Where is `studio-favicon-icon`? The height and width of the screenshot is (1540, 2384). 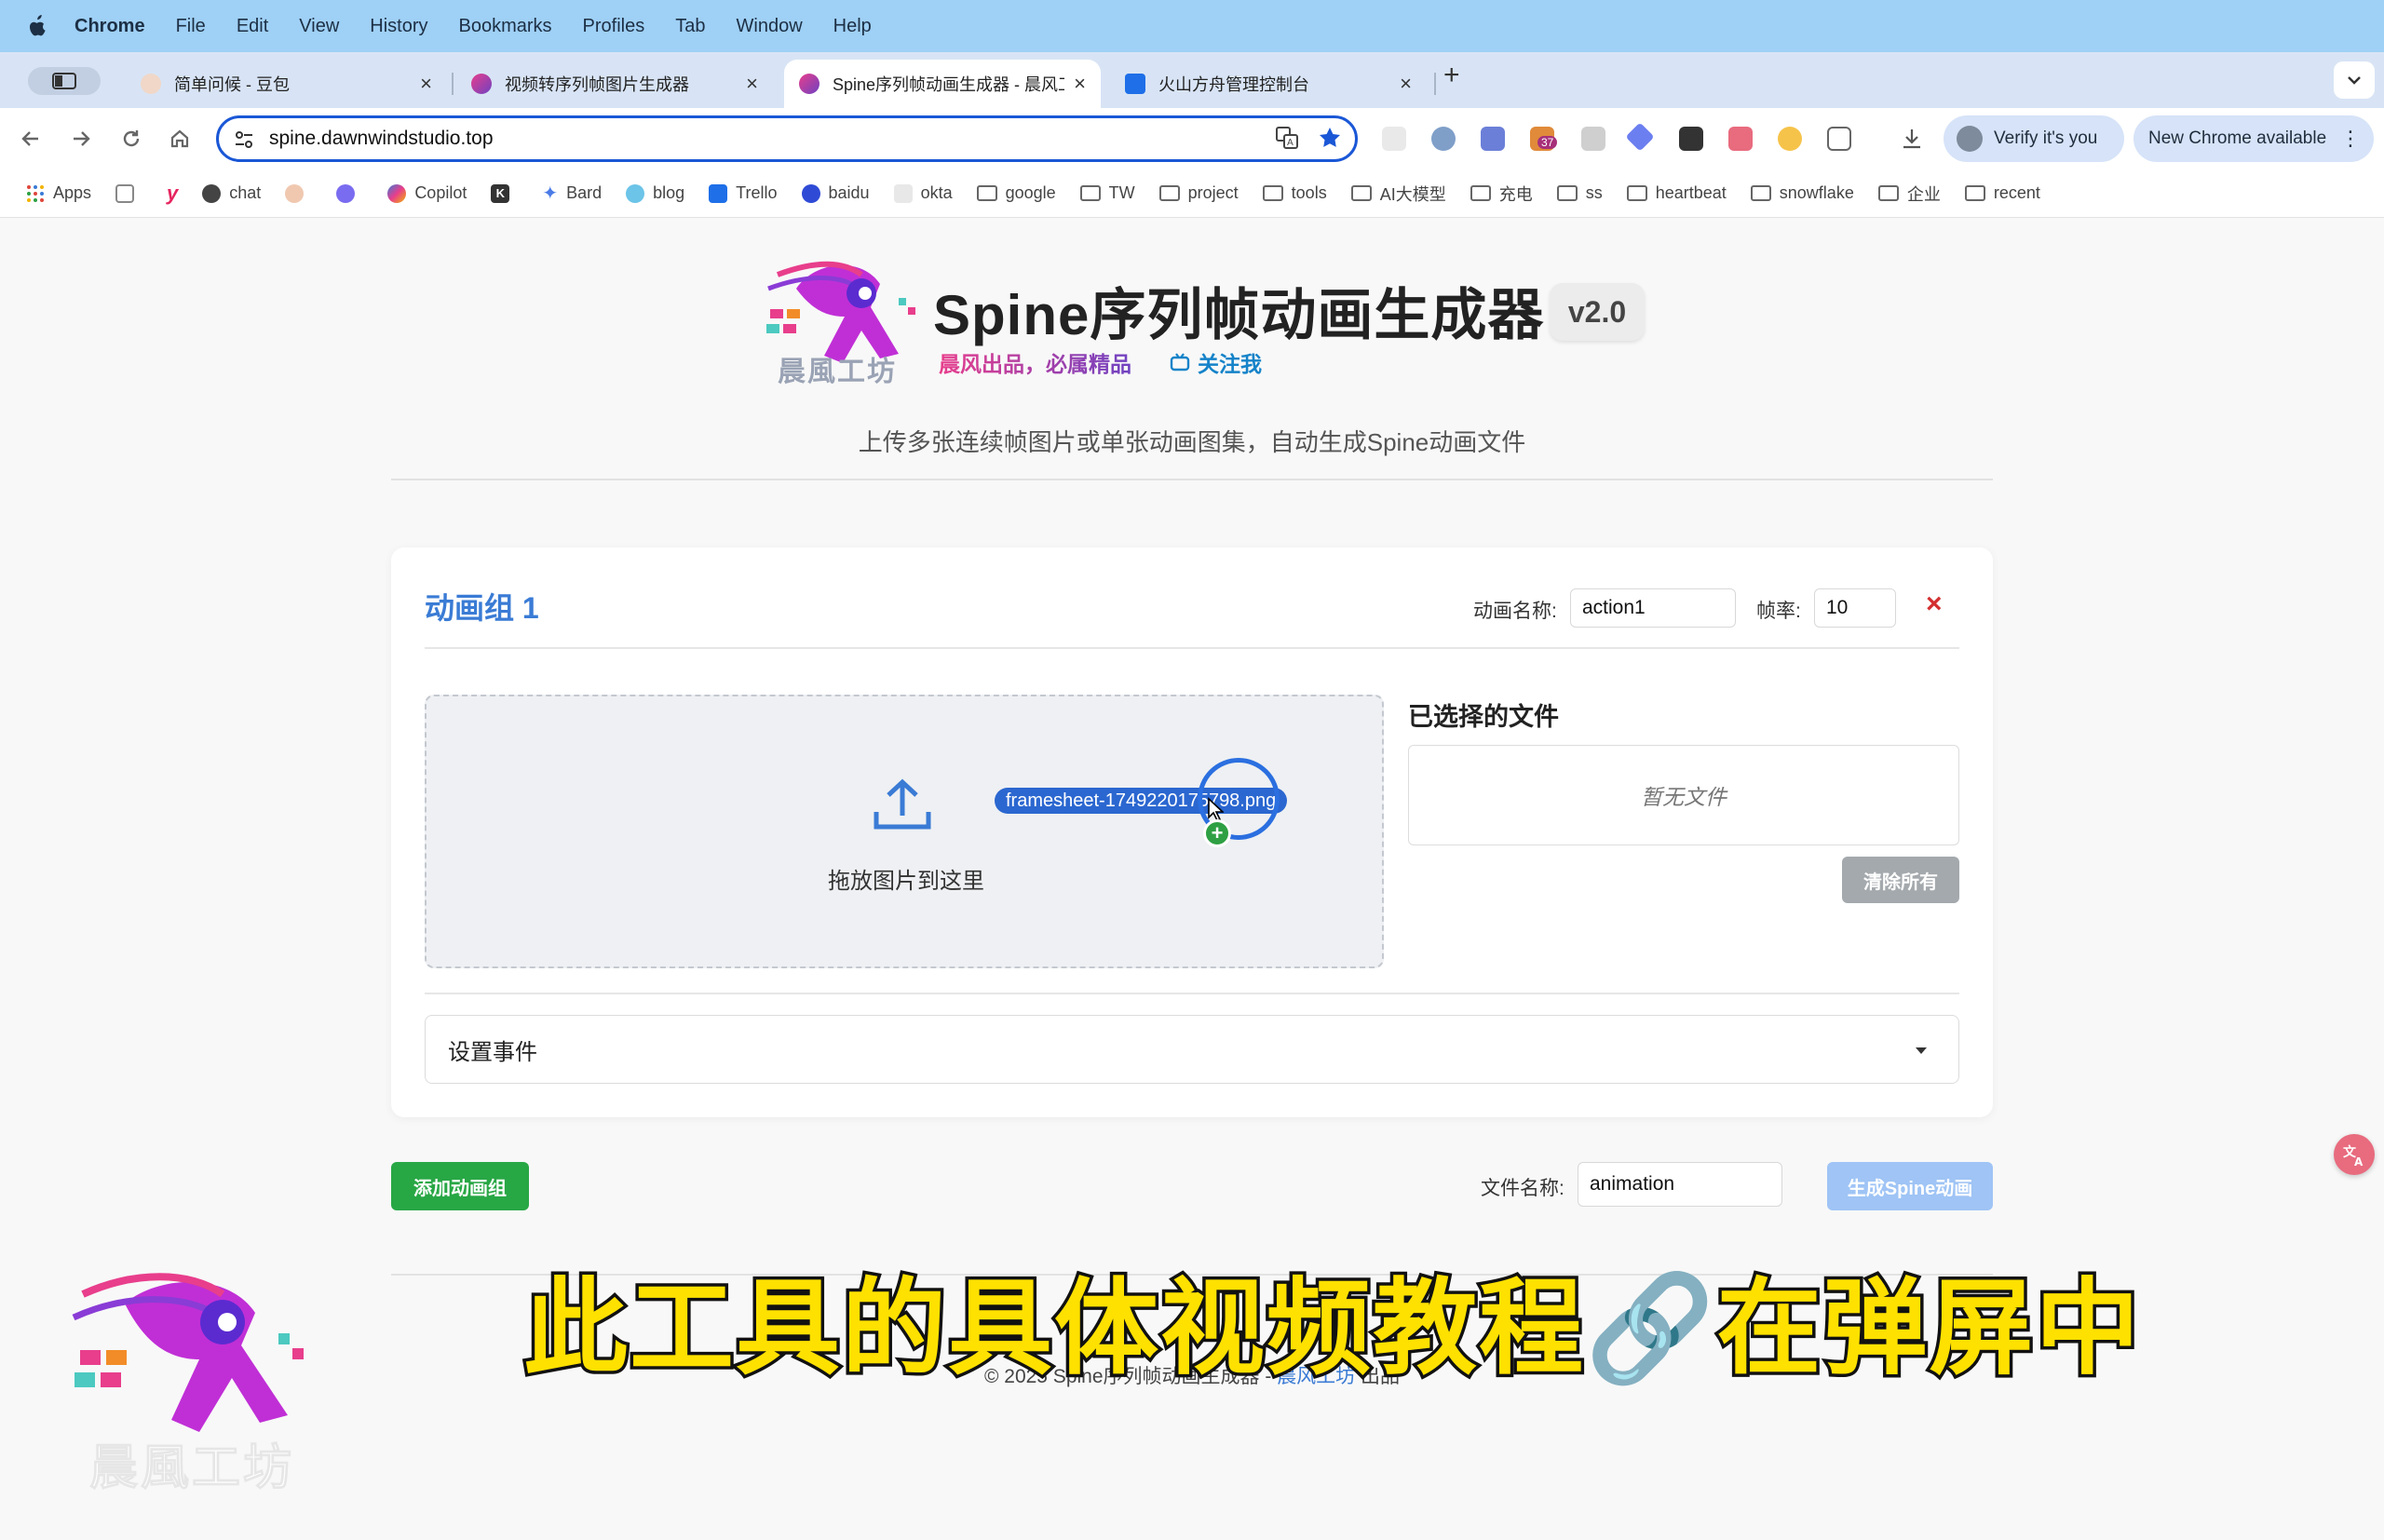
studio-favicon-icon is located at coordinates (809, 84).